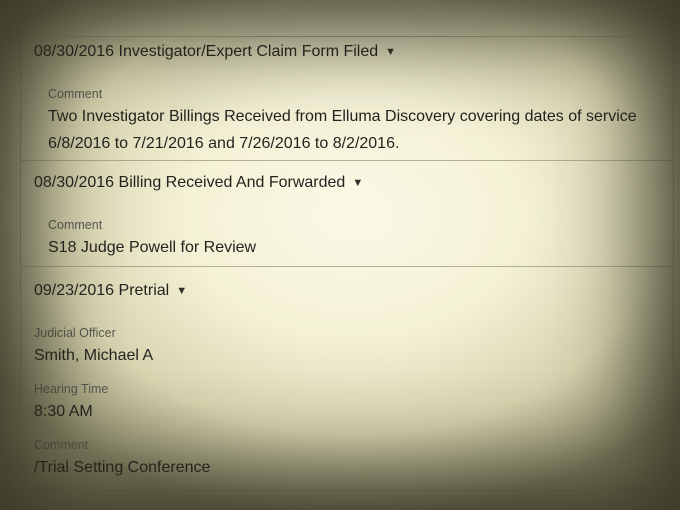  Describe the element at coordinates (122, 467) in the screenshot. I see `comment-value: /Trial Setting Conference` at that location.